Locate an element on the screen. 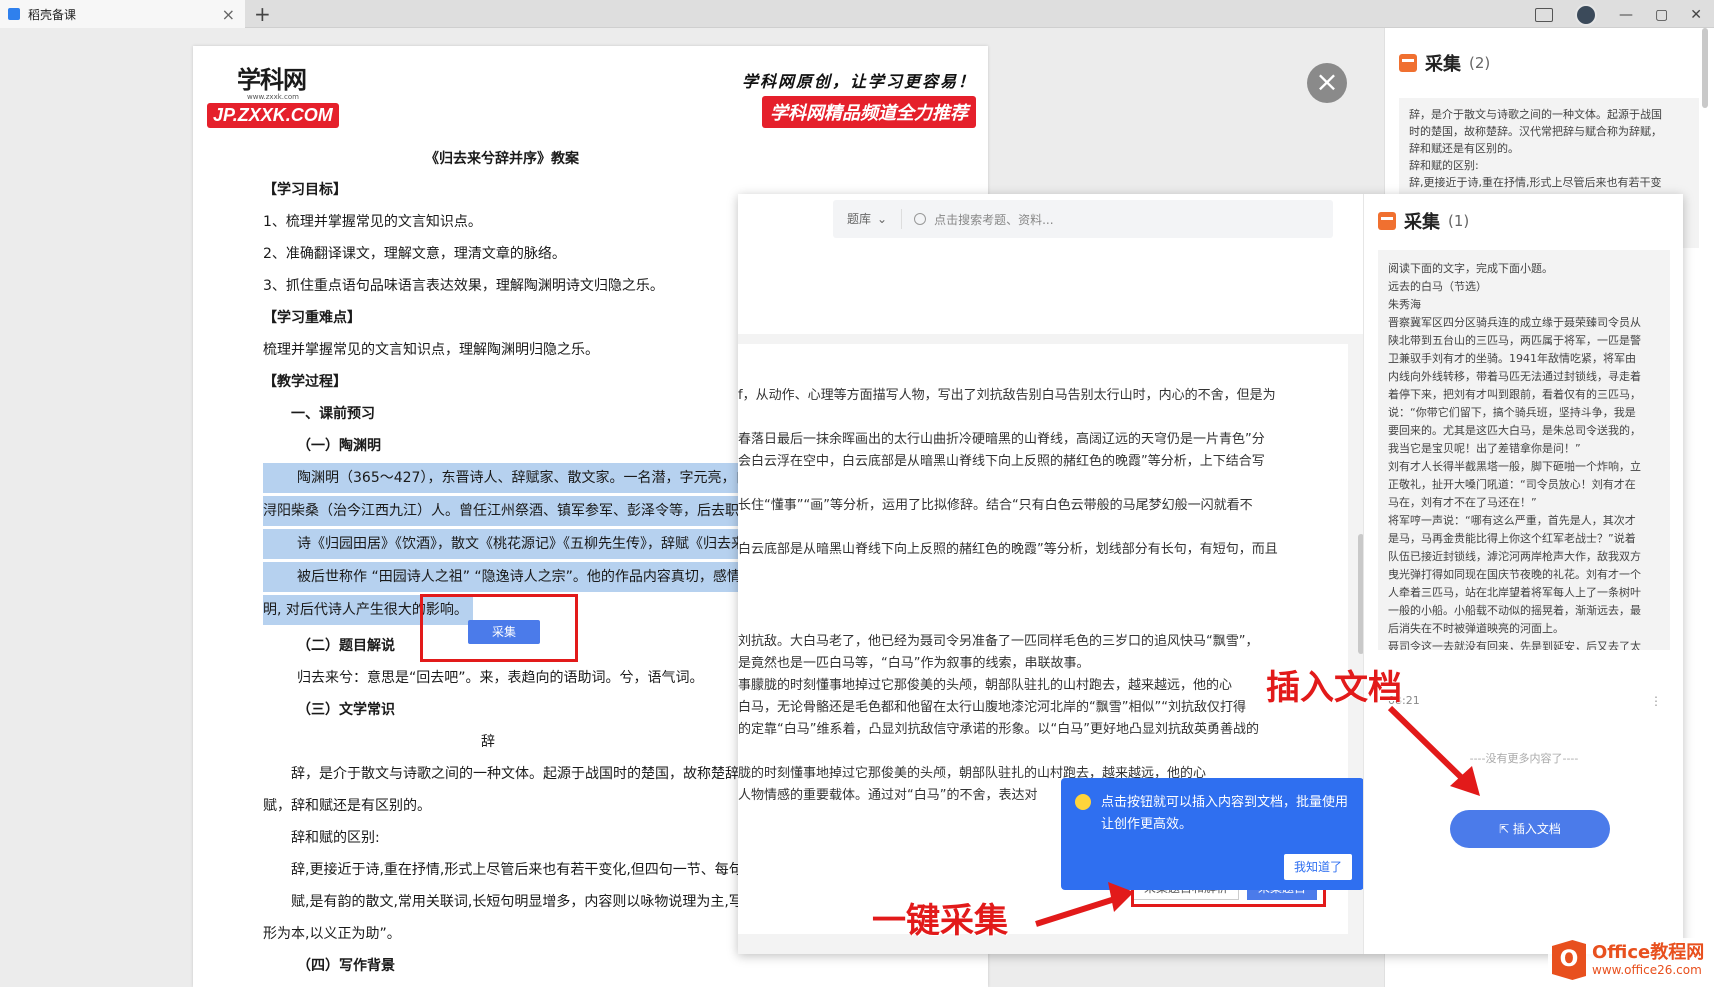 This screenshot has width=1714, height=987. doc-line: 【学习目标】 is located at coordinates (305, 190).